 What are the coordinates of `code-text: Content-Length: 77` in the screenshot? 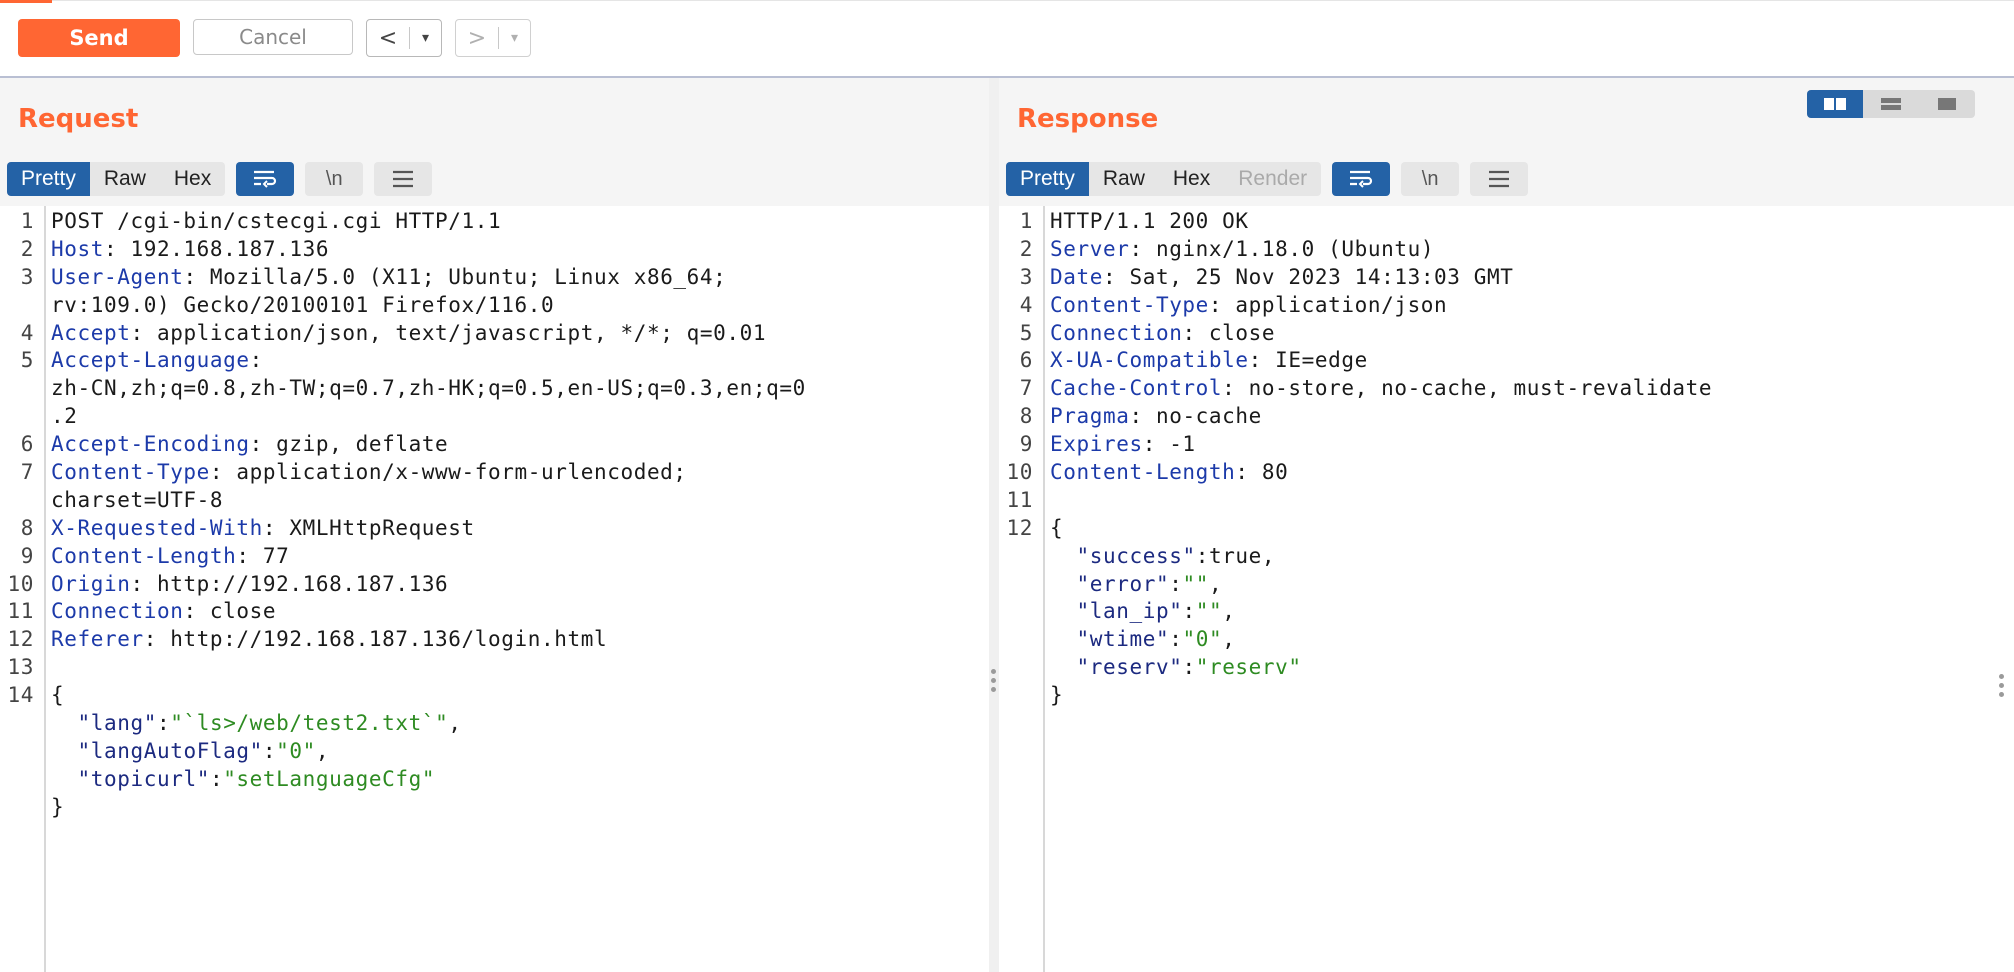 It's located at (170, 557).